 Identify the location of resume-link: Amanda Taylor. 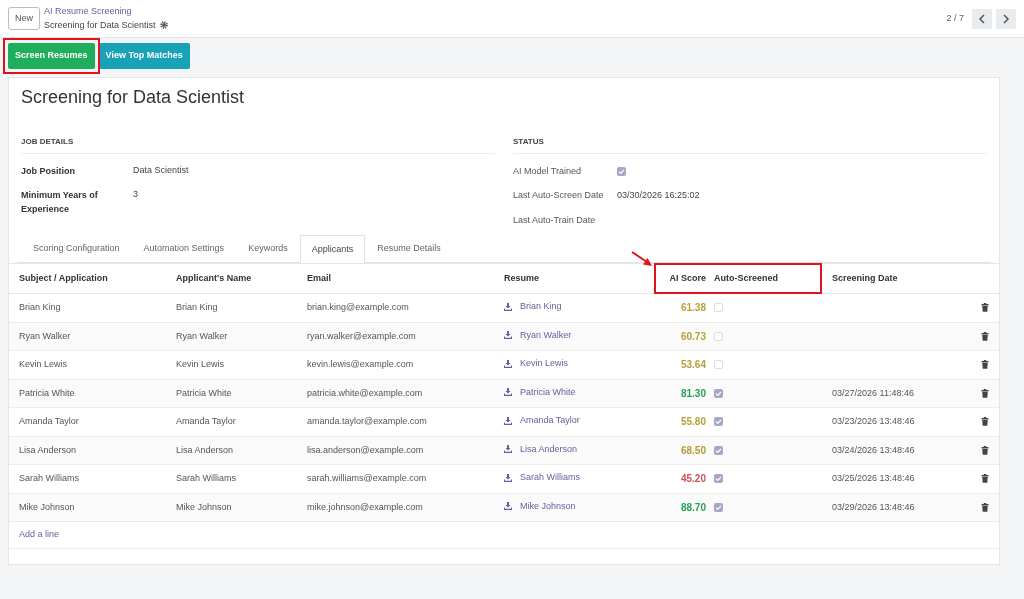
(542, 421).